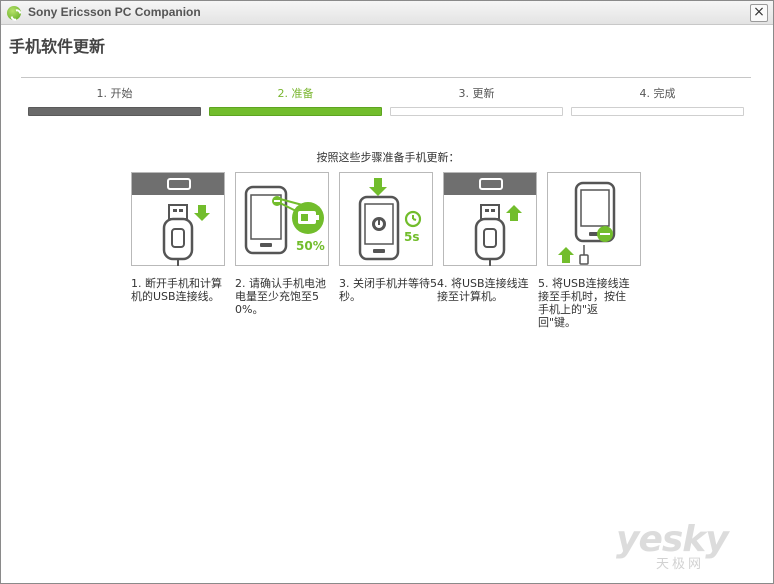 The image size is (774, 584). I want to click on step-card-4-text: 4. 将USB连接线连接至计算机。, so click(483, 290).